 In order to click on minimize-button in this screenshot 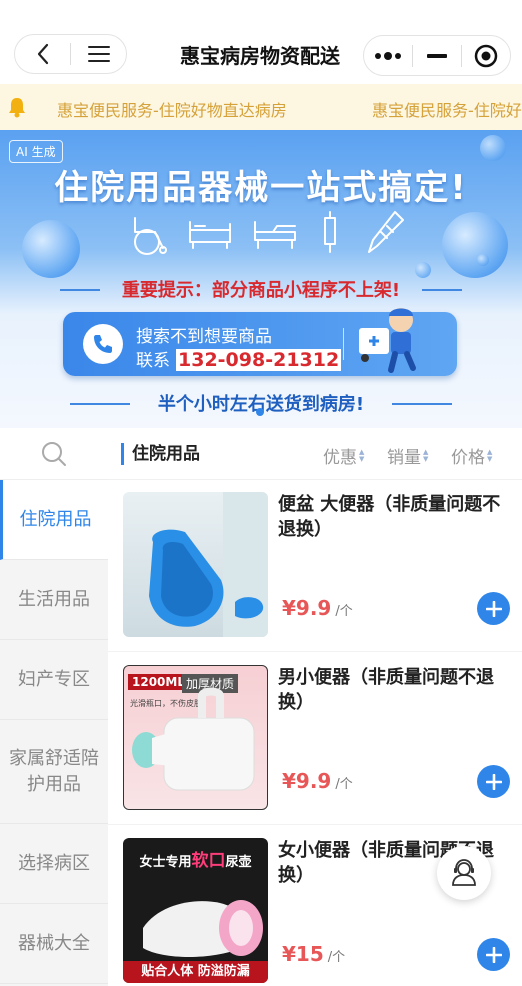, I will do `click(437, 55)`.